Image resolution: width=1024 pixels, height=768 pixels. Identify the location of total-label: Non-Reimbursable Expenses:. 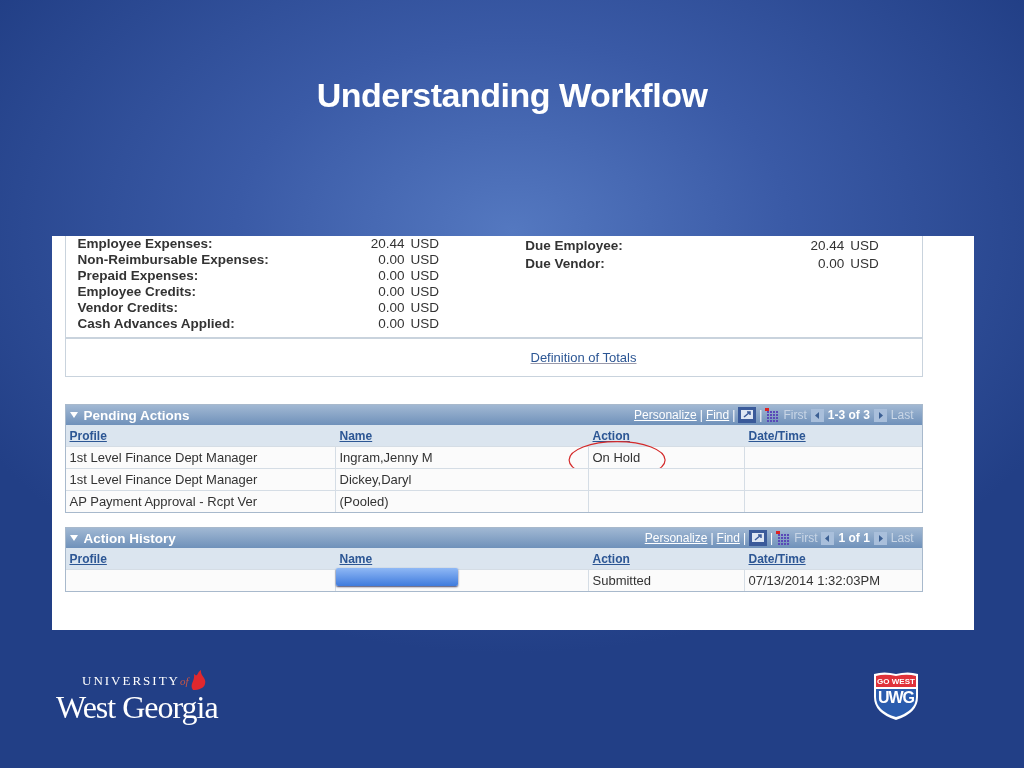
(173, 260).